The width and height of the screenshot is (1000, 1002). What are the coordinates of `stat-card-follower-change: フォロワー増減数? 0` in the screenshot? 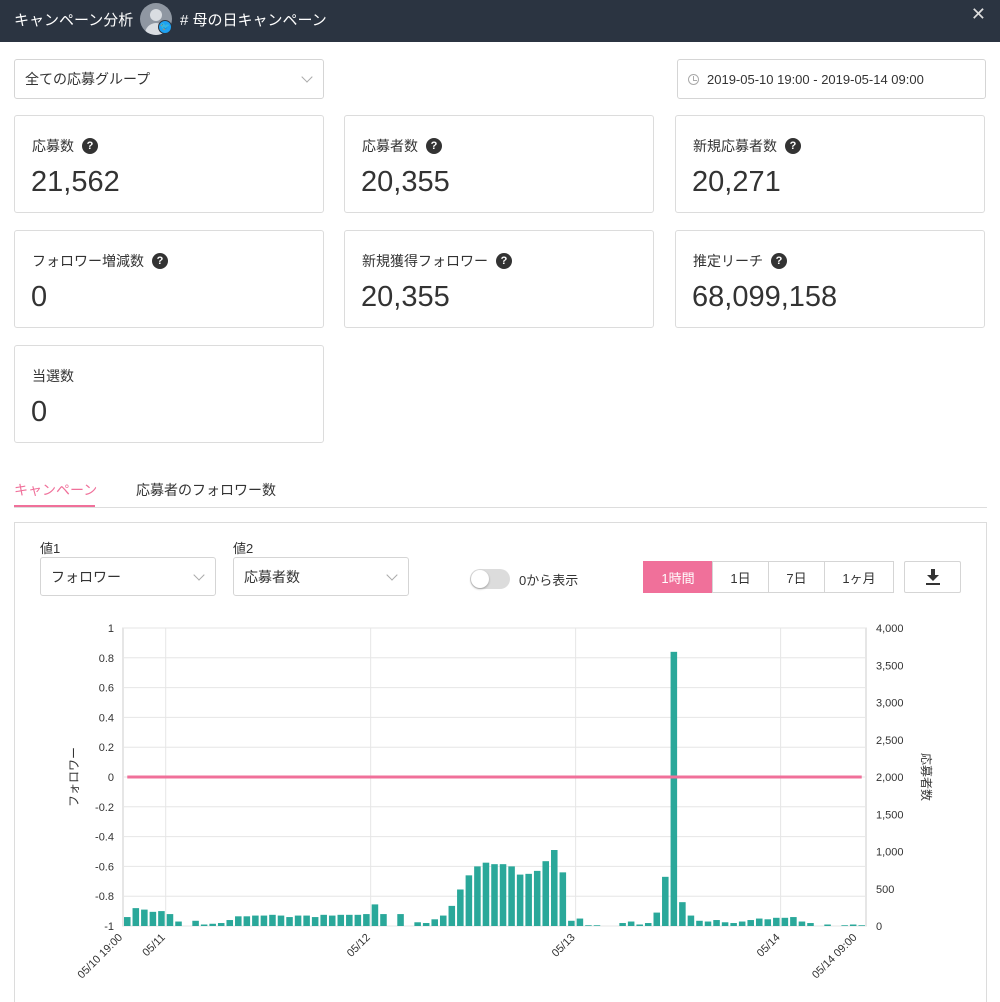 It's located at (169, 279).